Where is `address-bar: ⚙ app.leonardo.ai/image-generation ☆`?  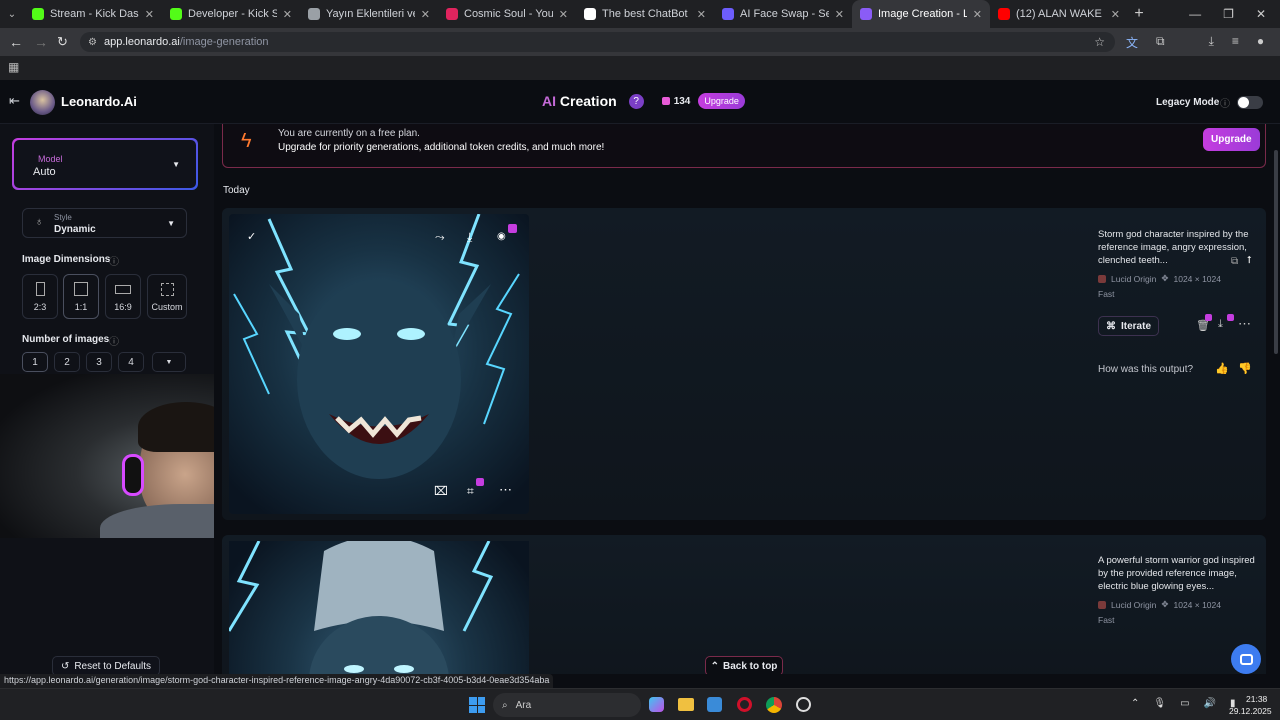 address-bar: ⚙ app.leonardo.ai/image-generation ☆ is located at coordinates (597, 42).